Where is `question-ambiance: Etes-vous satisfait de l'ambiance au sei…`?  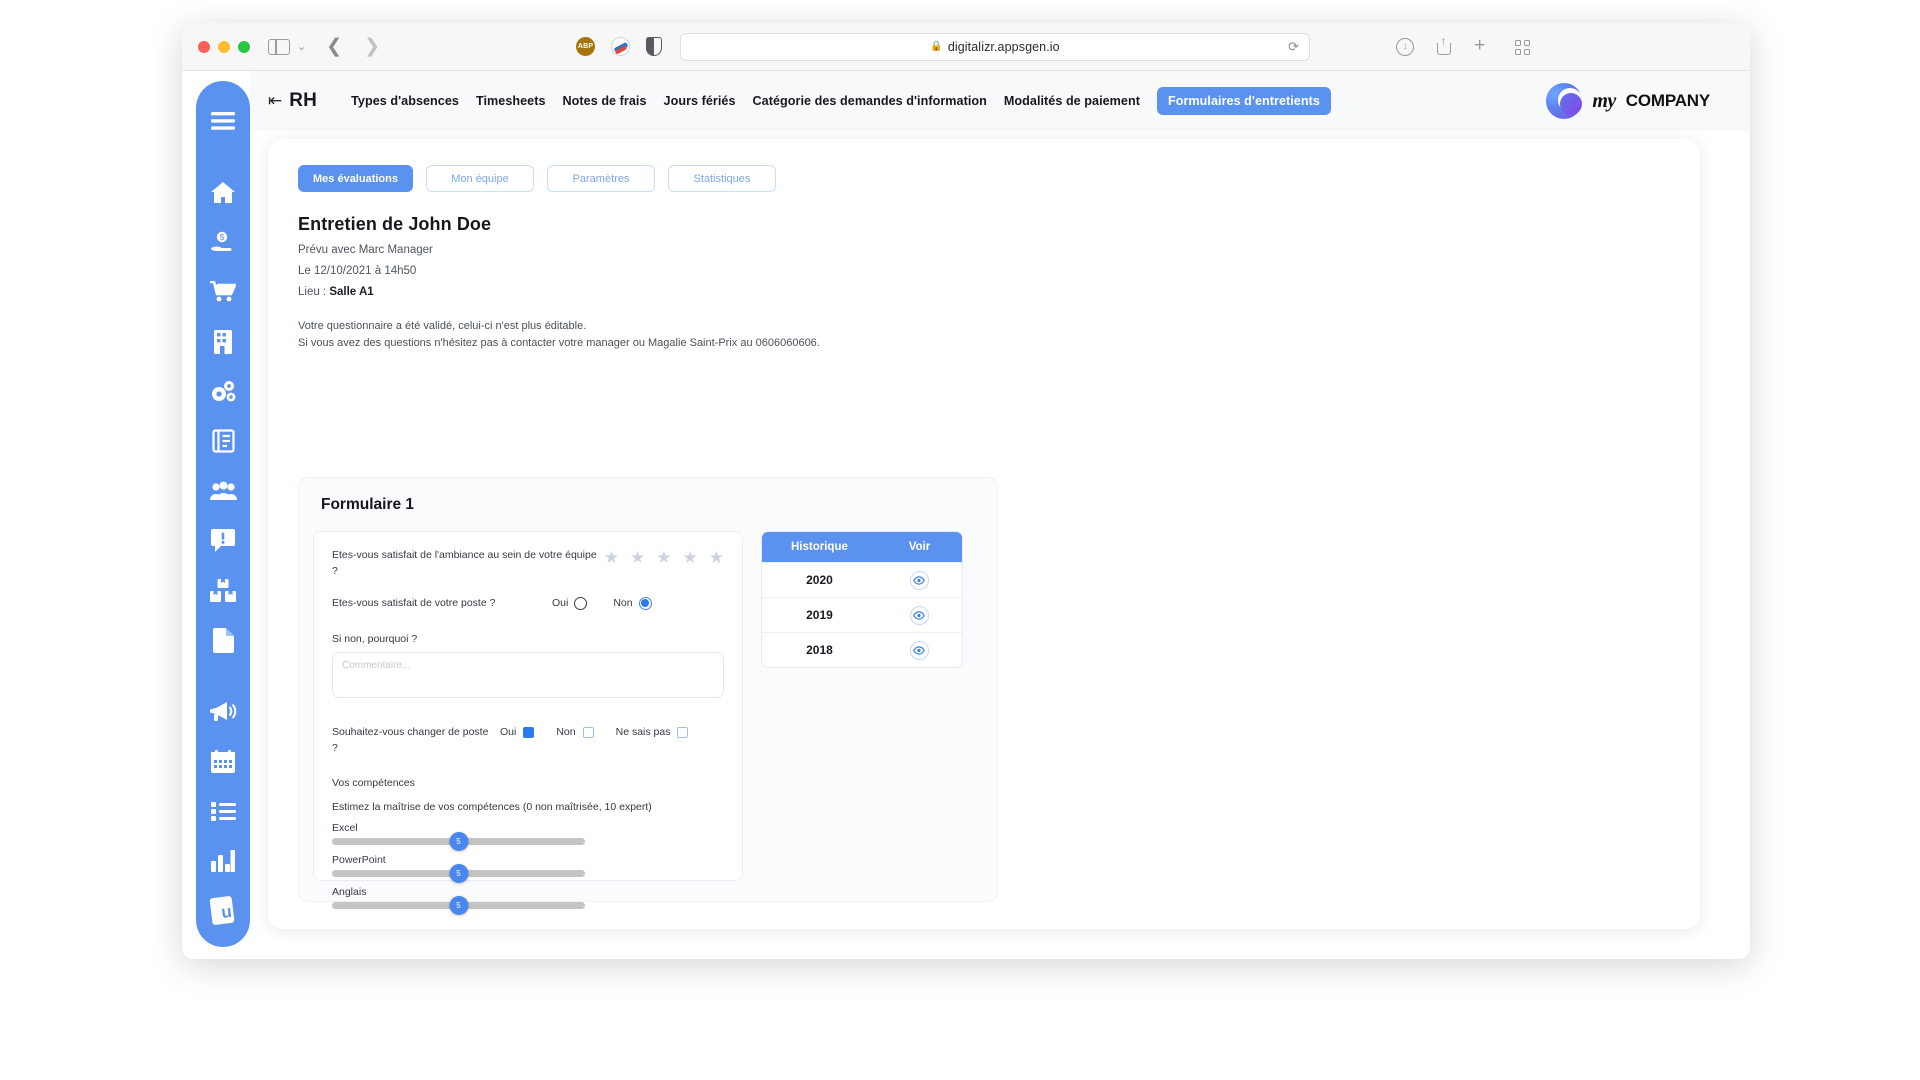 question-ambiance: Etes-vous satisfait de l'ambiance au sei… is located at coordinates (528, 564).